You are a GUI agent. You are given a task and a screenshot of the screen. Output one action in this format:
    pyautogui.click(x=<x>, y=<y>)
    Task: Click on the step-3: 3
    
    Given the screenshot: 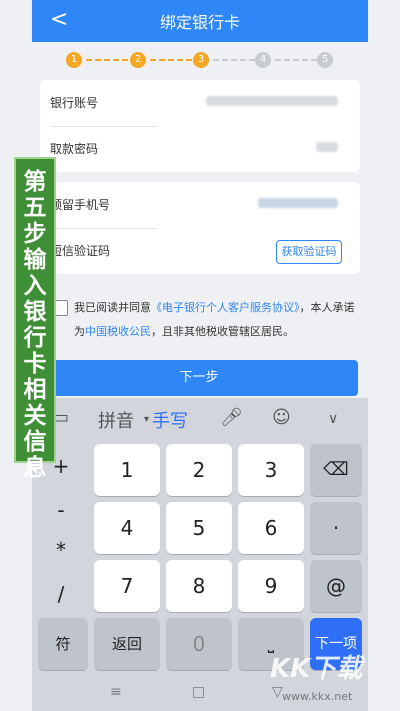 What is the action you would take?
    pyautogui.click(x=201, y=60)
    